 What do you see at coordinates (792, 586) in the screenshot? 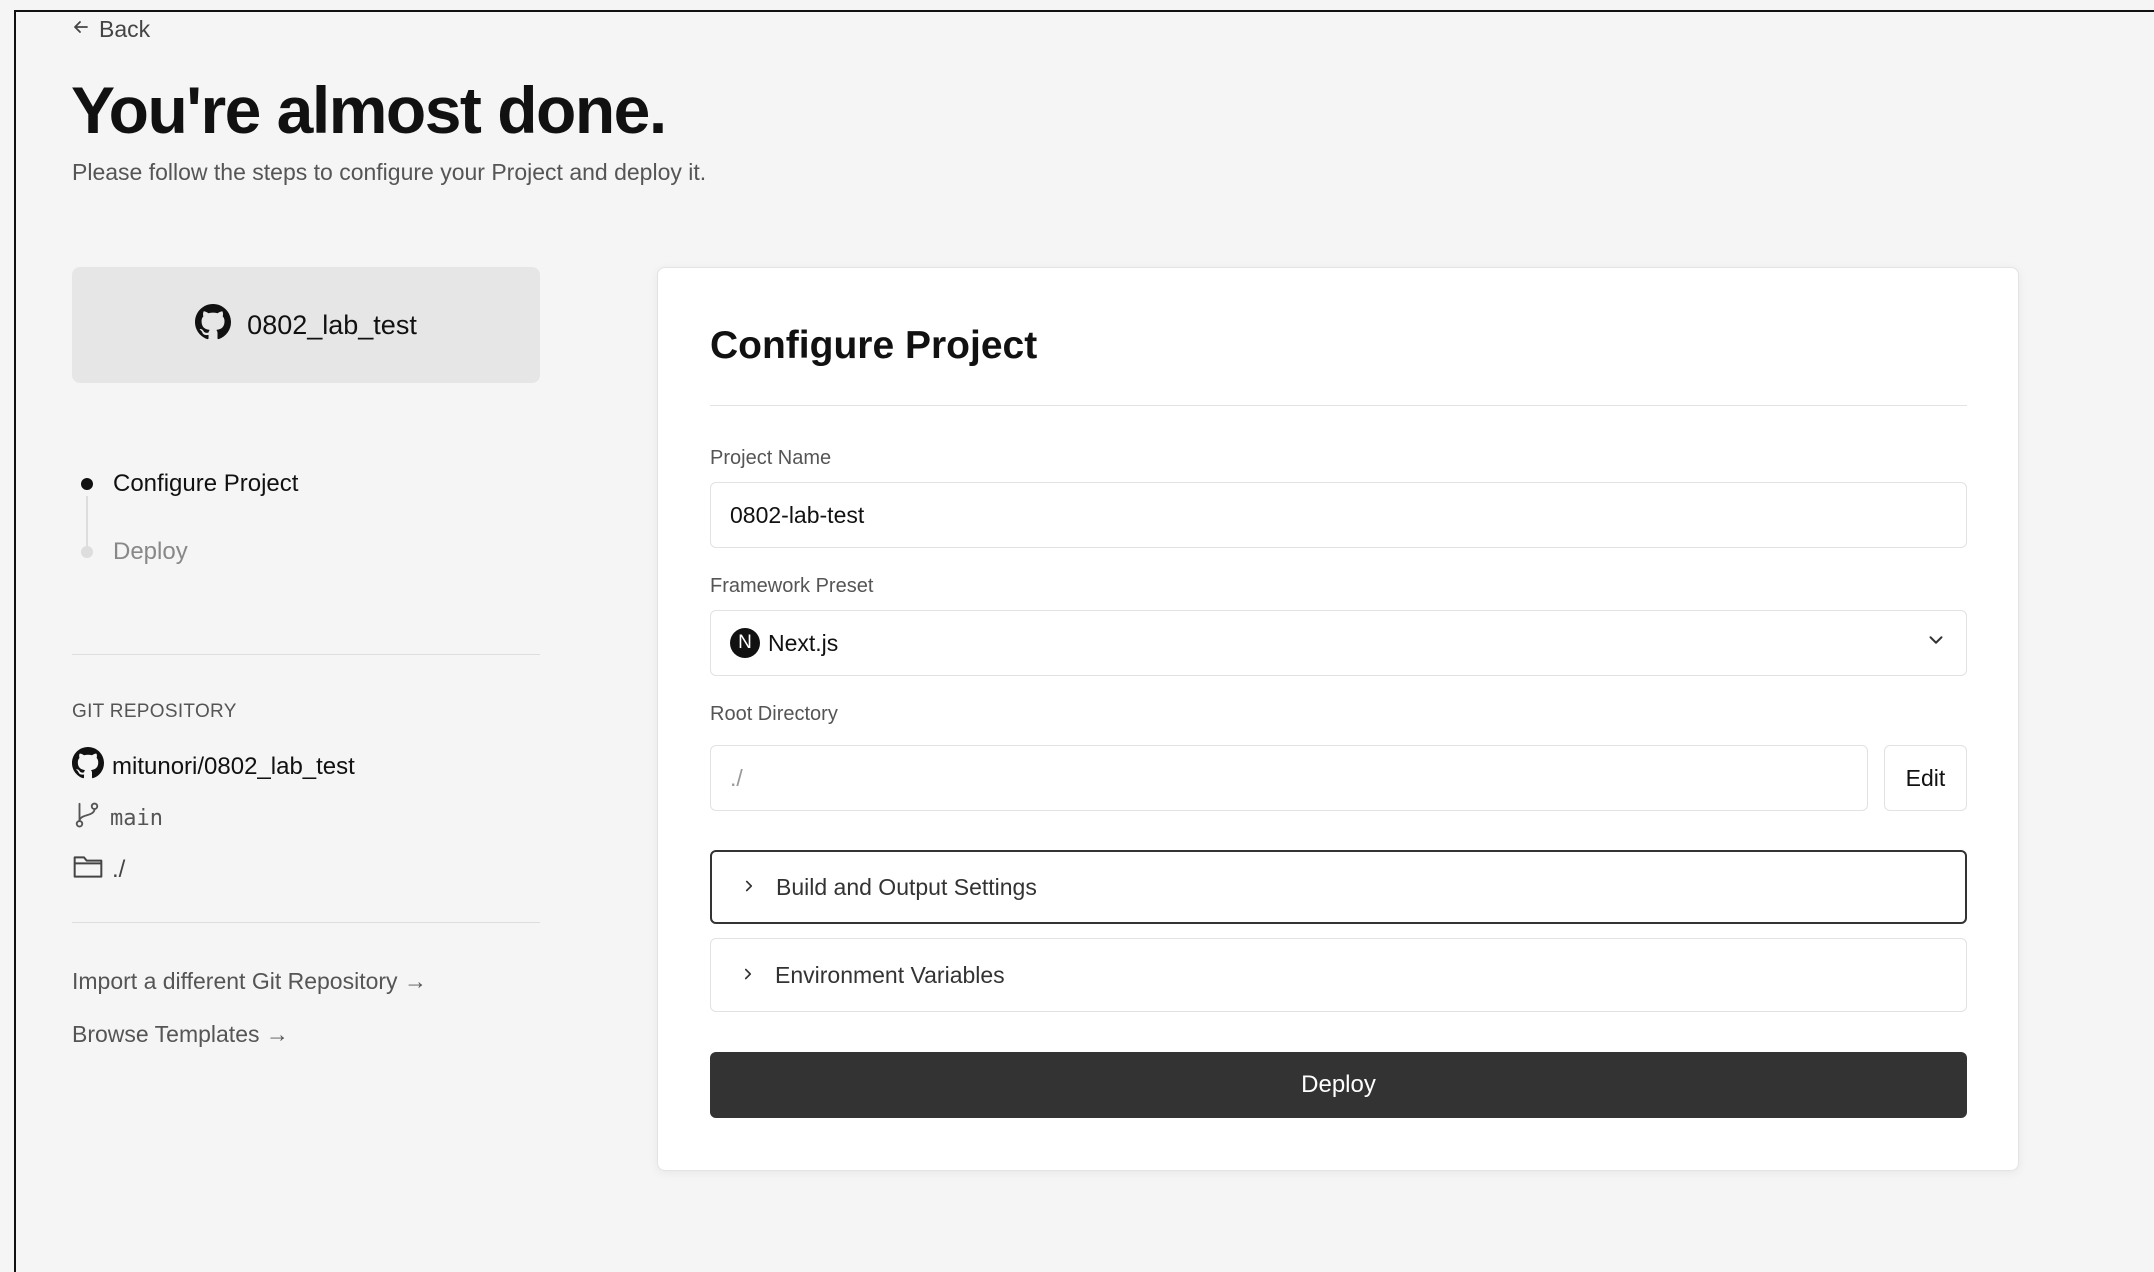
I see `framework-preset-label: Framework Preset` at bounding box center [792, 586].